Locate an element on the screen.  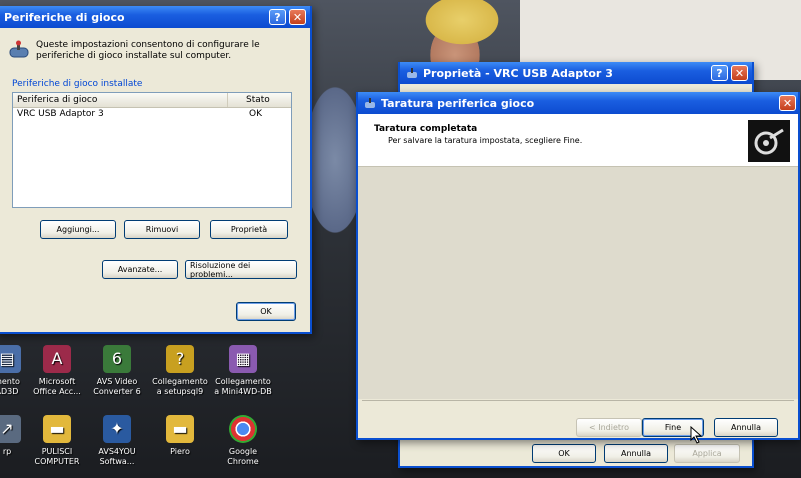
window-title: Proprietà - VRC USB Adaptor 3 is located at coordinates (518, 73).